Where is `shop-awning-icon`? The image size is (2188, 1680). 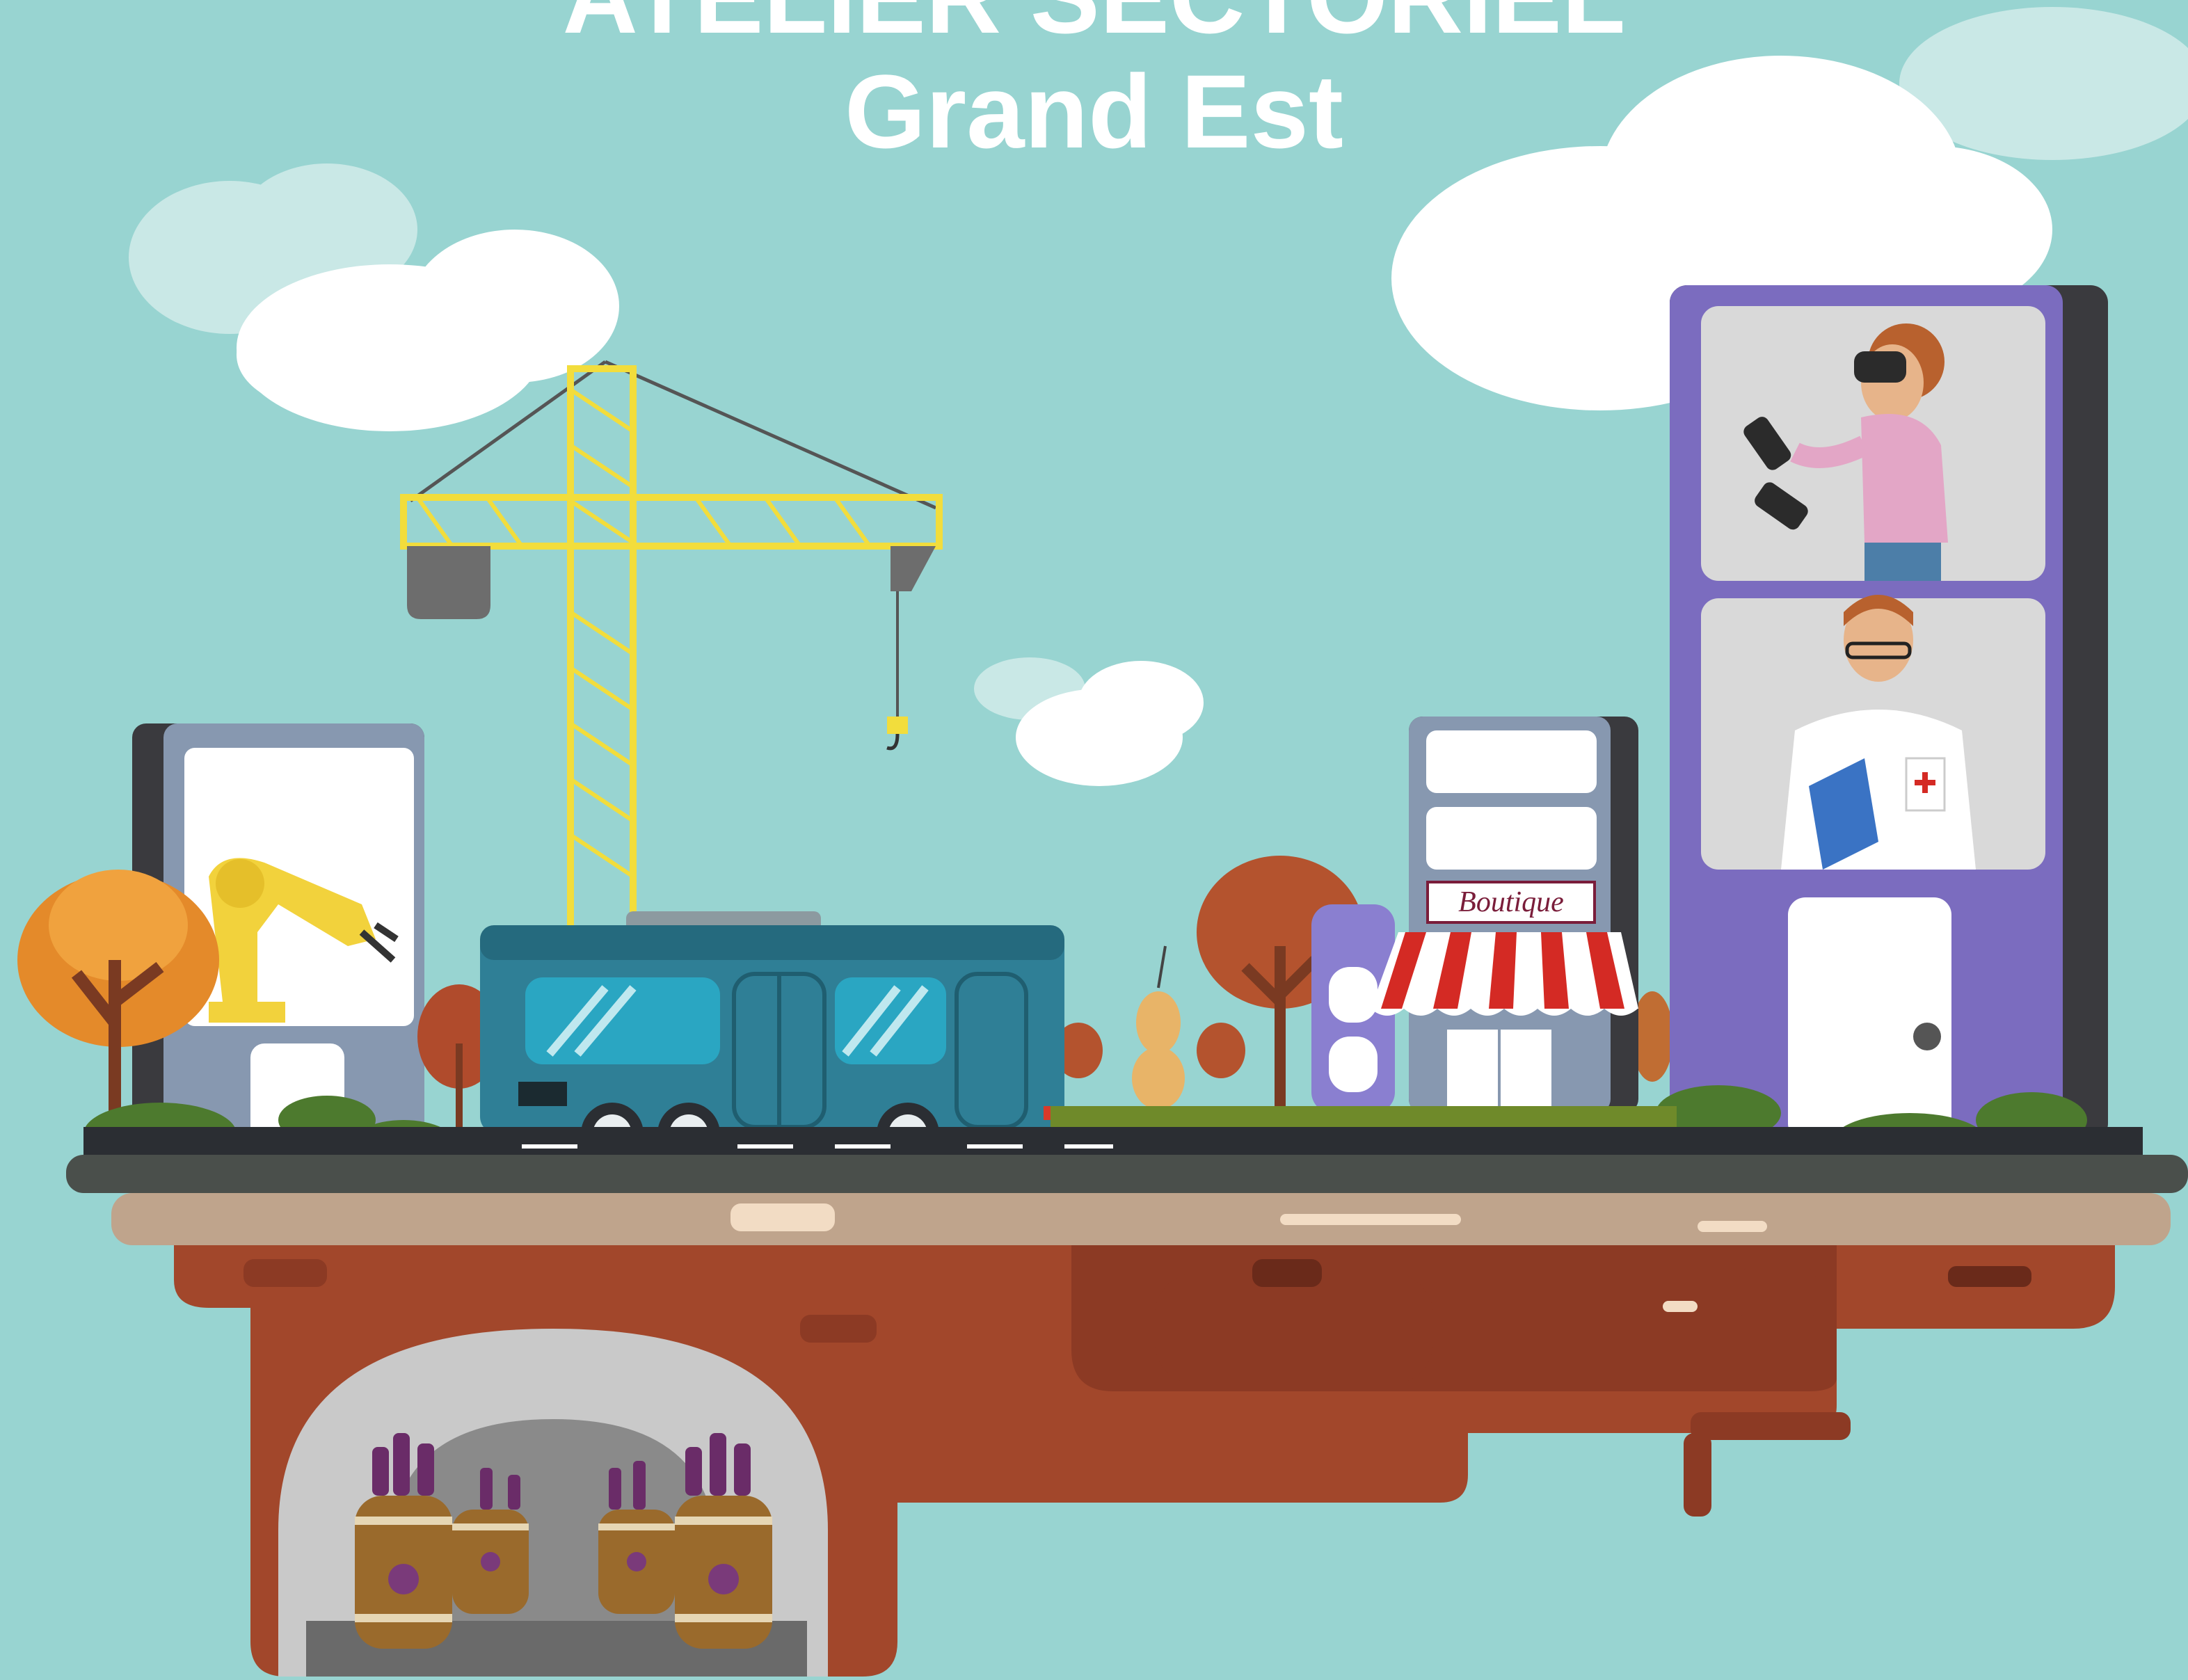
shop-awning-icon is located at coordinates (1504, 974).